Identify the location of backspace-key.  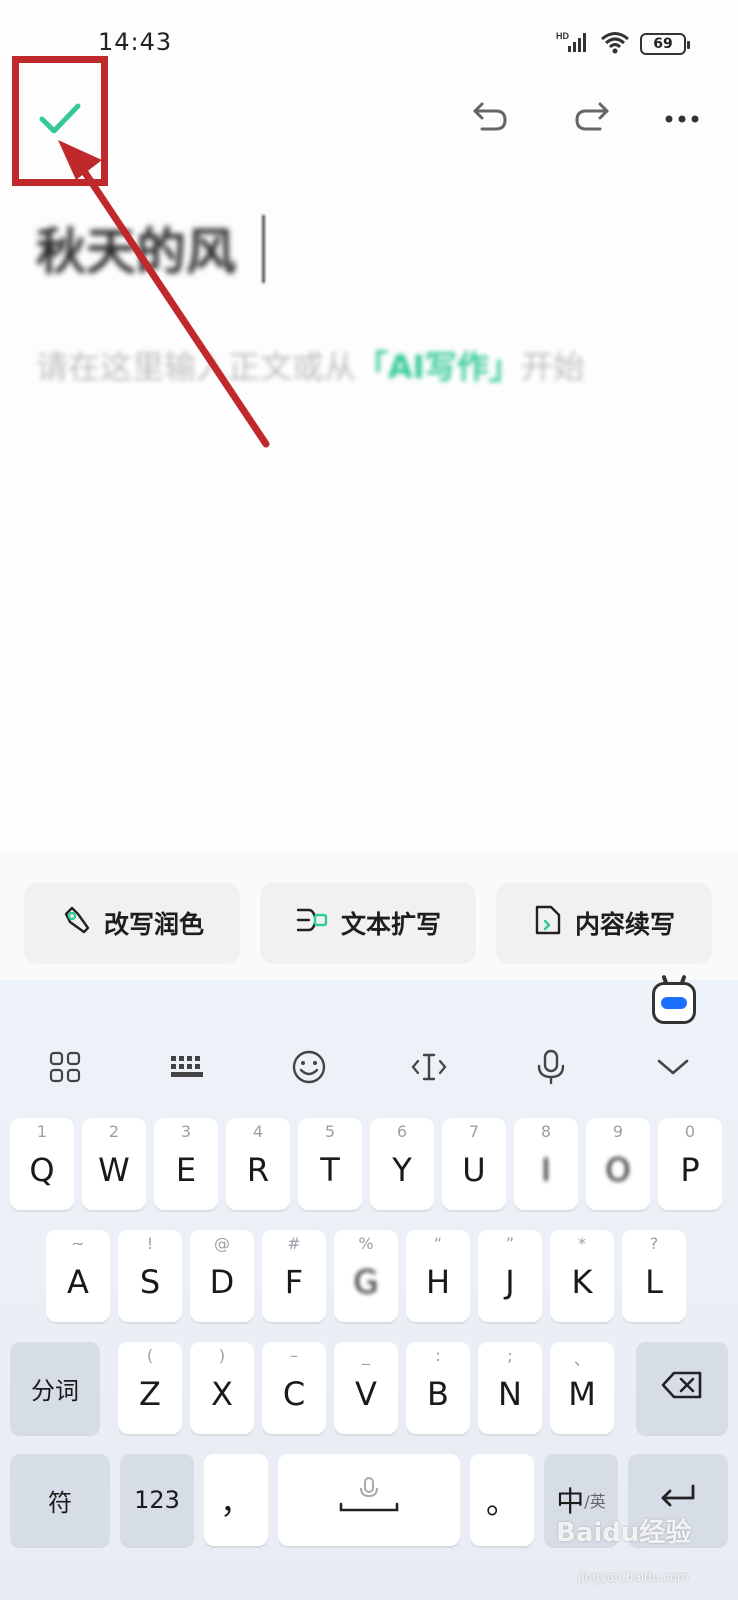
(682, 1388).